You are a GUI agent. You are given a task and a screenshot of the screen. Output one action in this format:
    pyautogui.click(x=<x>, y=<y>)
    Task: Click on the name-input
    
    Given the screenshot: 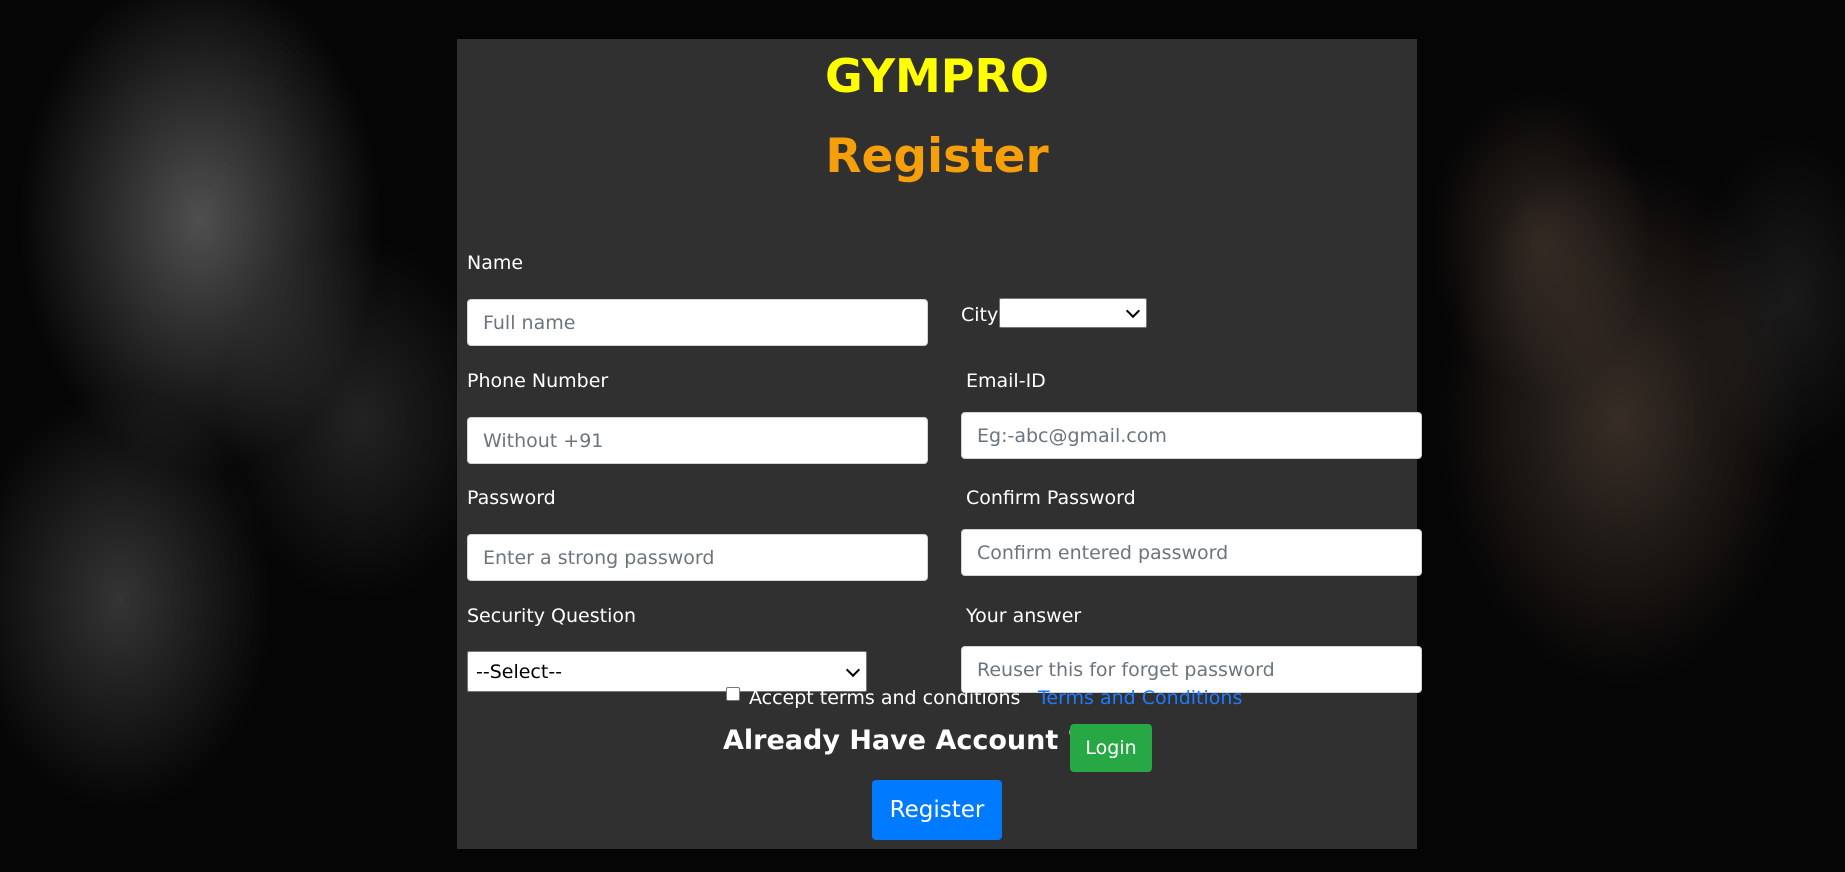 What is the action you would take?
    pyautogui.click(x=697, y=322)
    